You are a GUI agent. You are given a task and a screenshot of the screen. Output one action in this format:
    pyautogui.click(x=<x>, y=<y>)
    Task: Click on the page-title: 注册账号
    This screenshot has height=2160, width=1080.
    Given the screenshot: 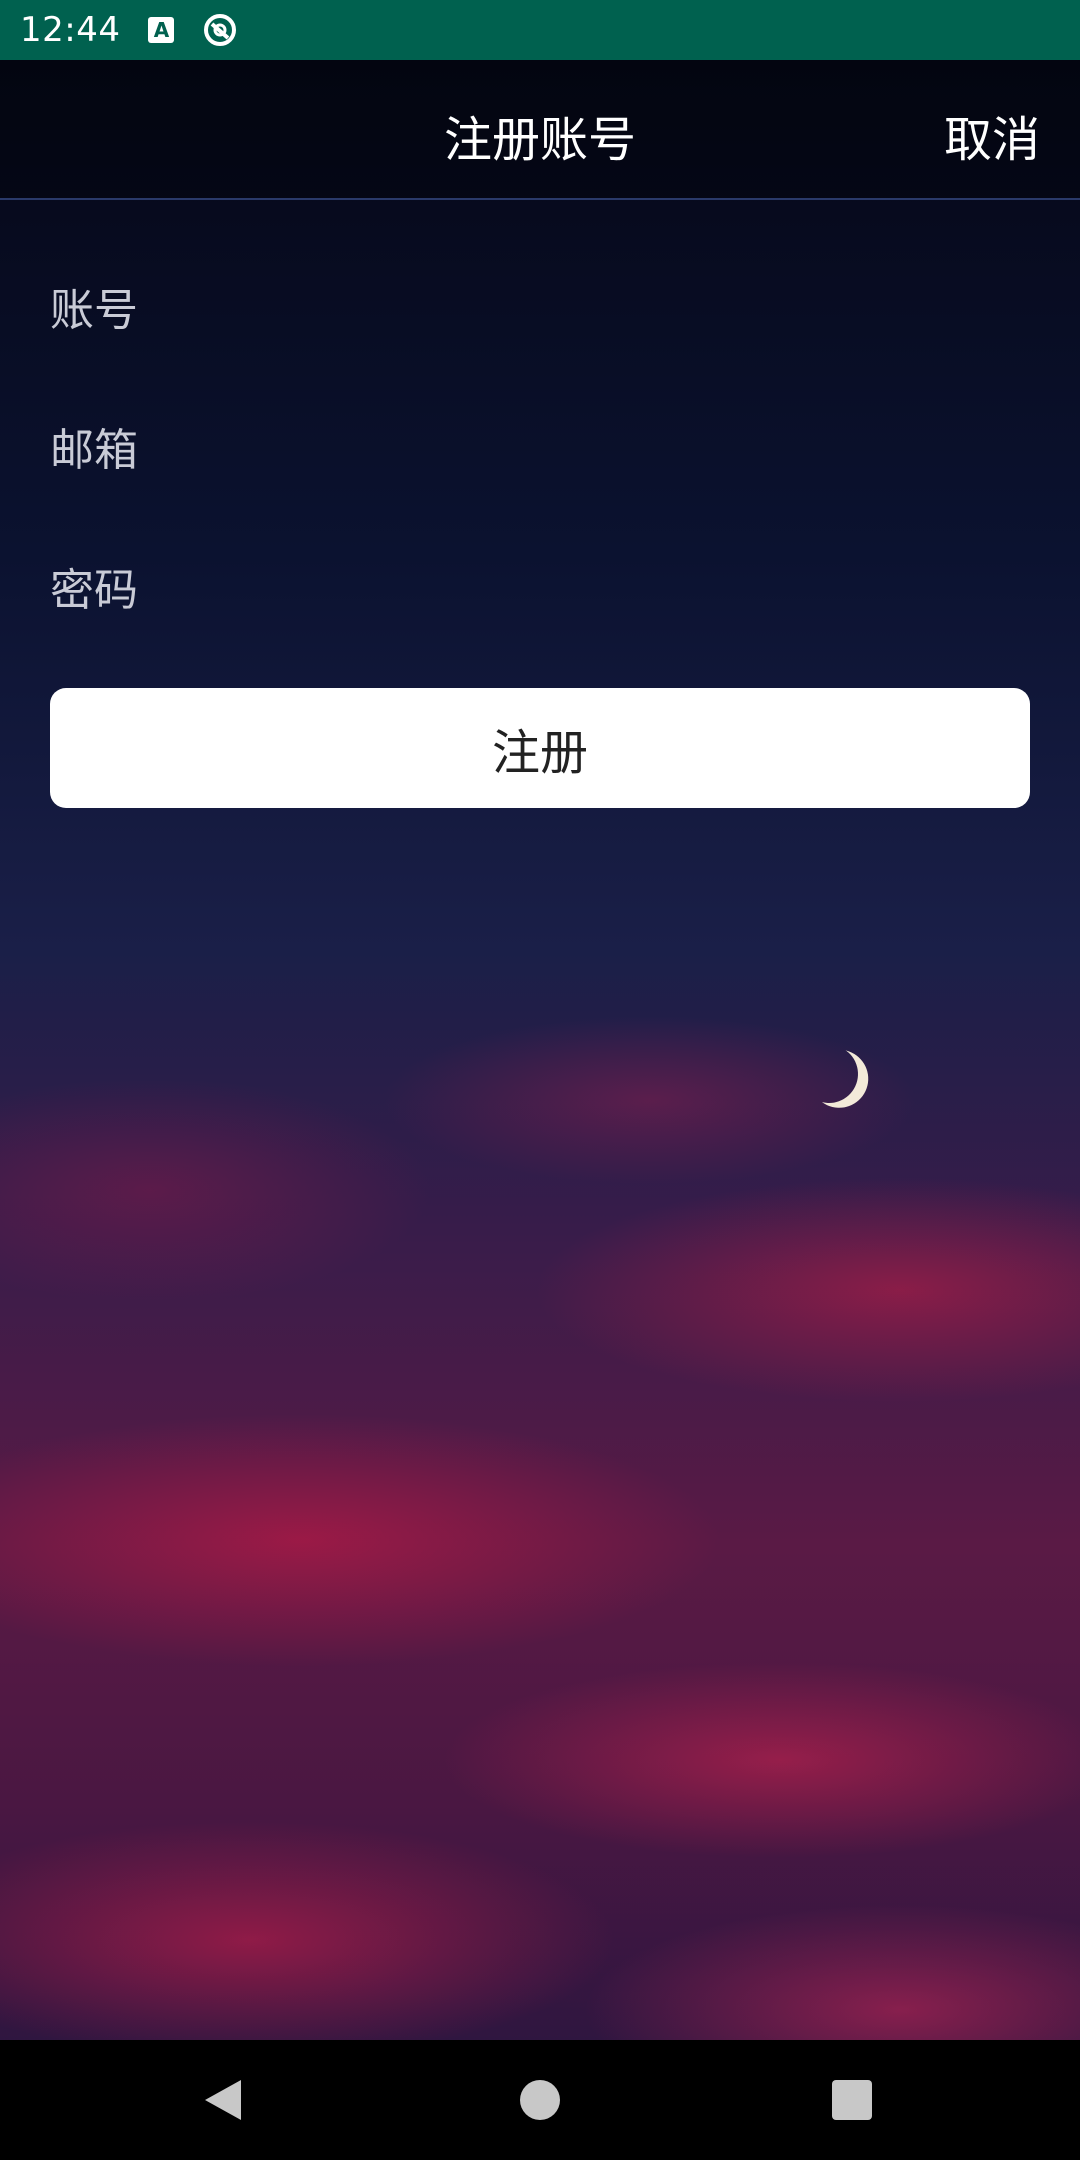 What is the action you would take?
    pyautogui.click(x=539, y=140)
    